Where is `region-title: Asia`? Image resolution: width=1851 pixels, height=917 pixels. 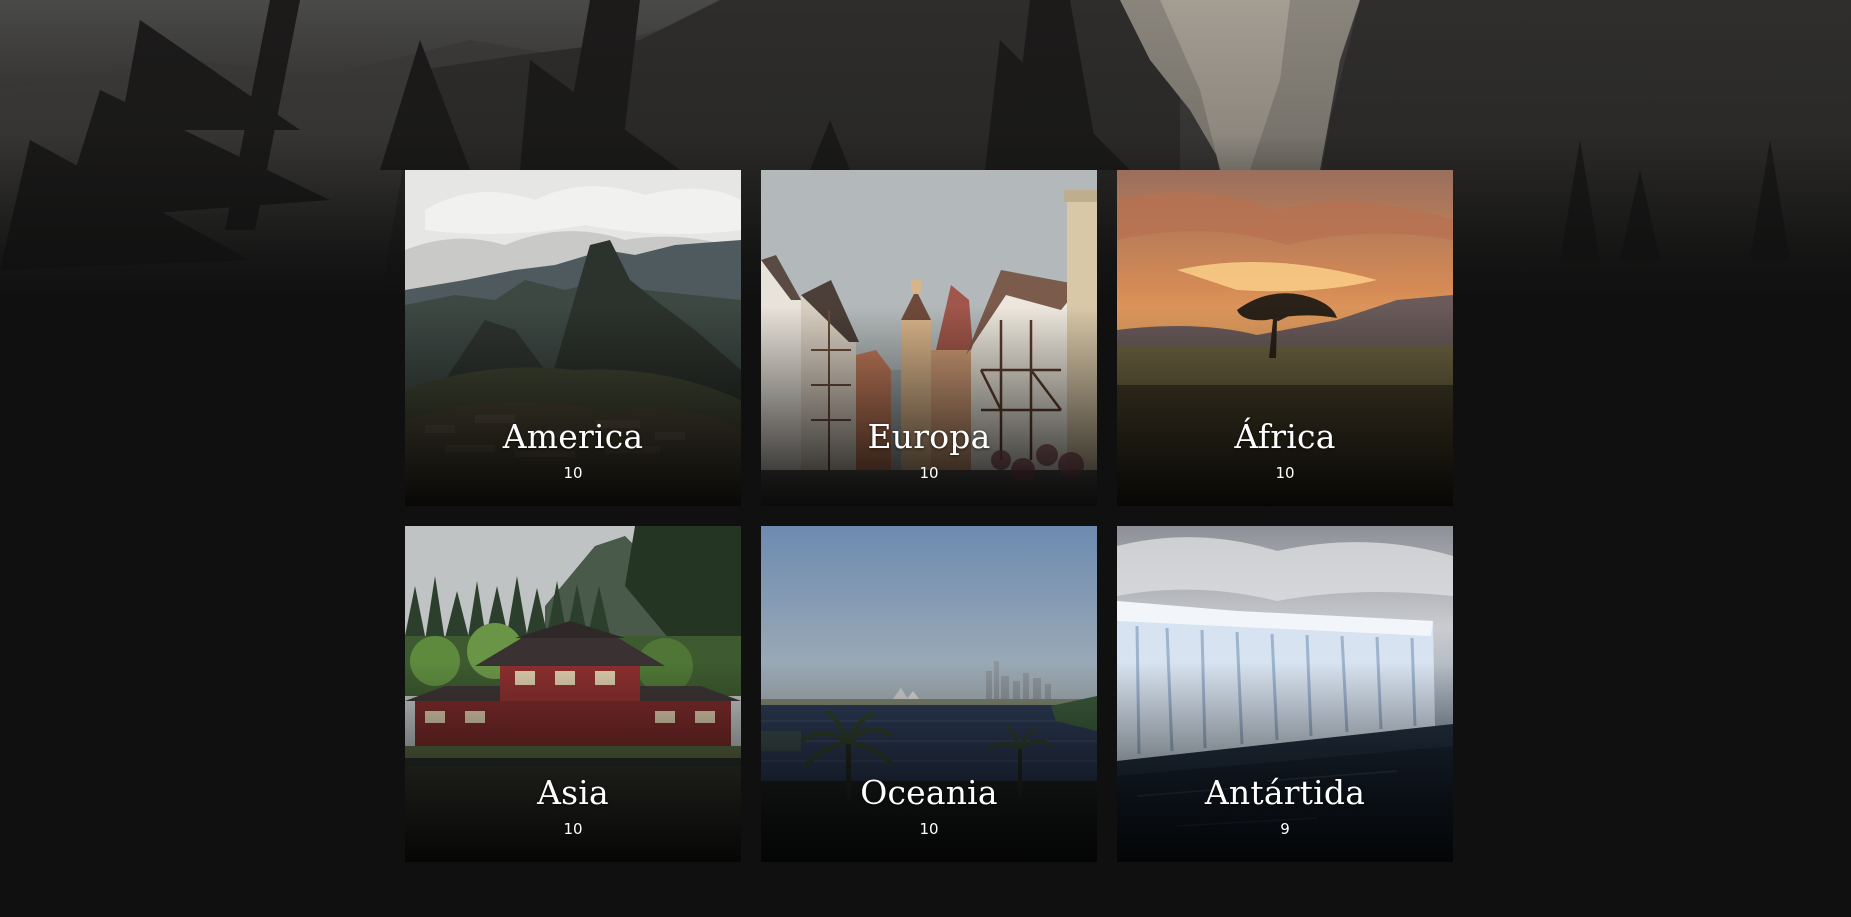
region-title: Asia is located at coordinates (573, 792).